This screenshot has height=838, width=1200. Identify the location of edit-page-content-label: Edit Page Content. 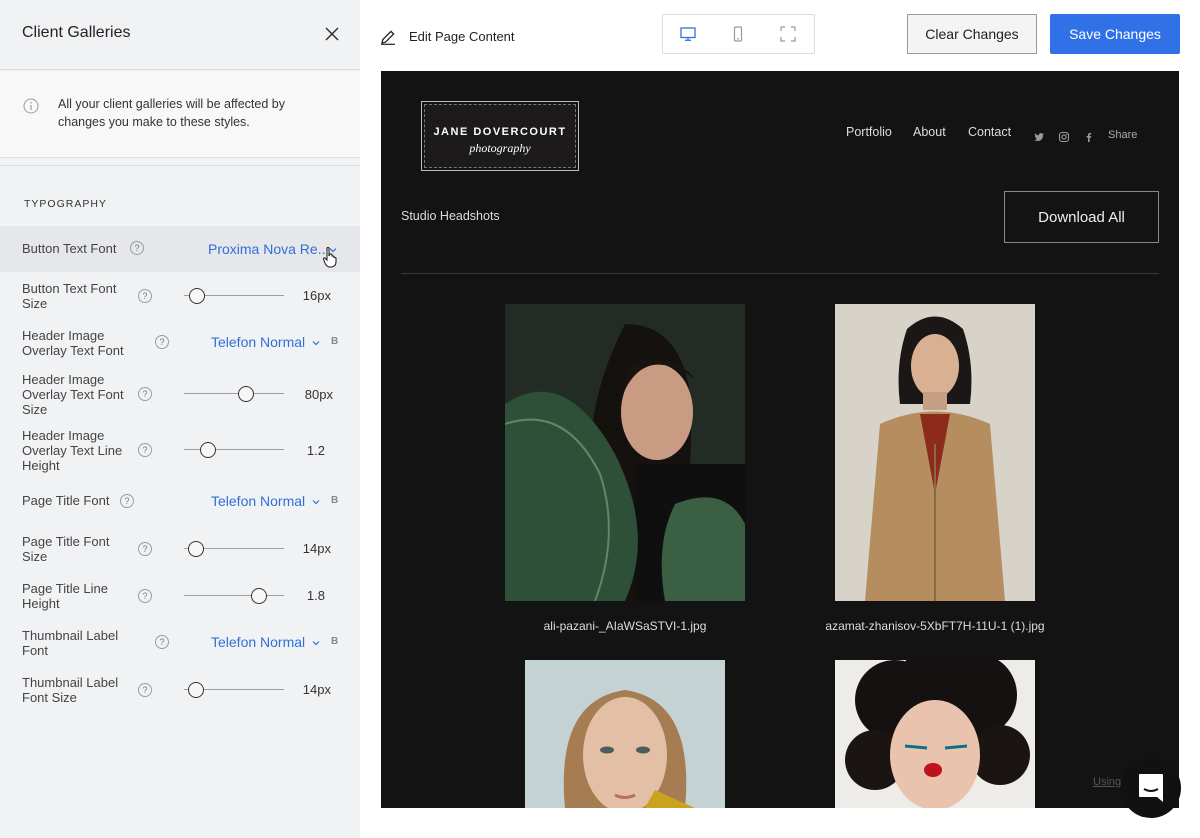
(462, 36).